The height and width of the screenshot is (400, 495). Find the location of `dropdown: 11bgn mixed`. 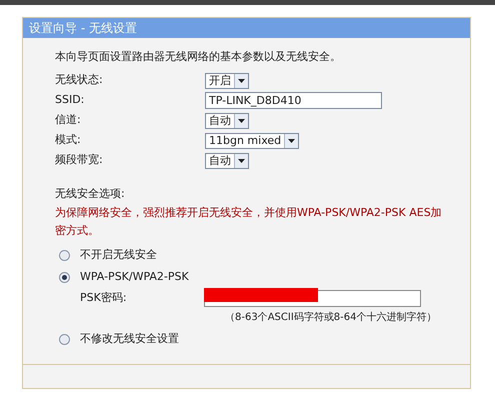

dropdown: 11bgn mixed is located at coordinates (252, 140).